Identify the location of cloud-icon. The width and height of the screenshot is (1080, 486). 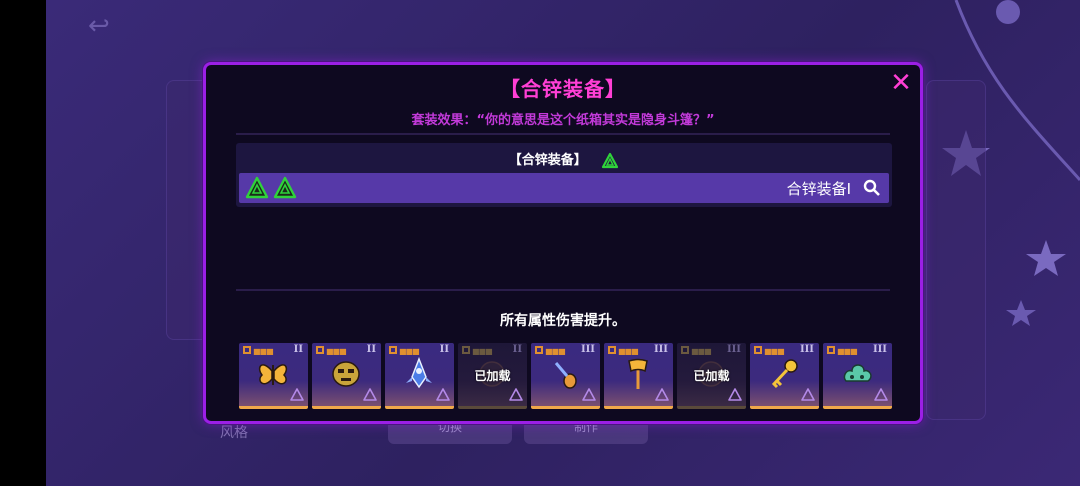
(857, 373).